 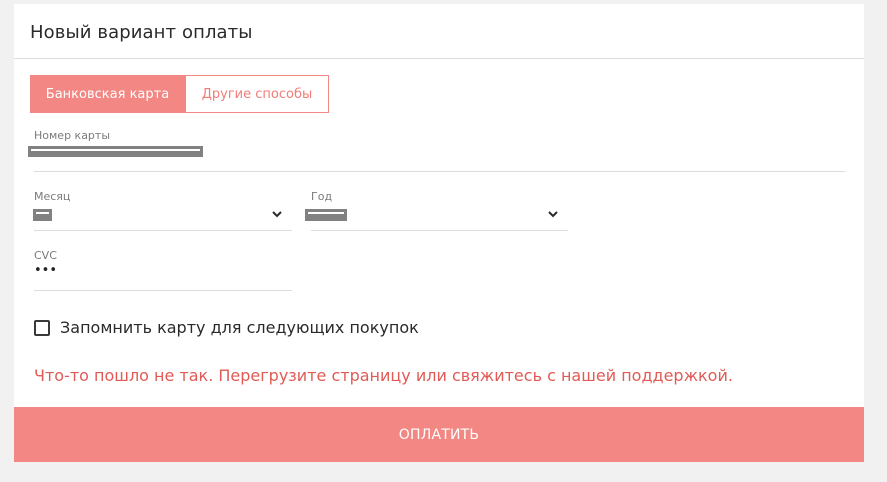 What do you see at coordinates (46, 270) in the screenshot?
I see `cvc-value: •••` at bounding box center [46, 270].